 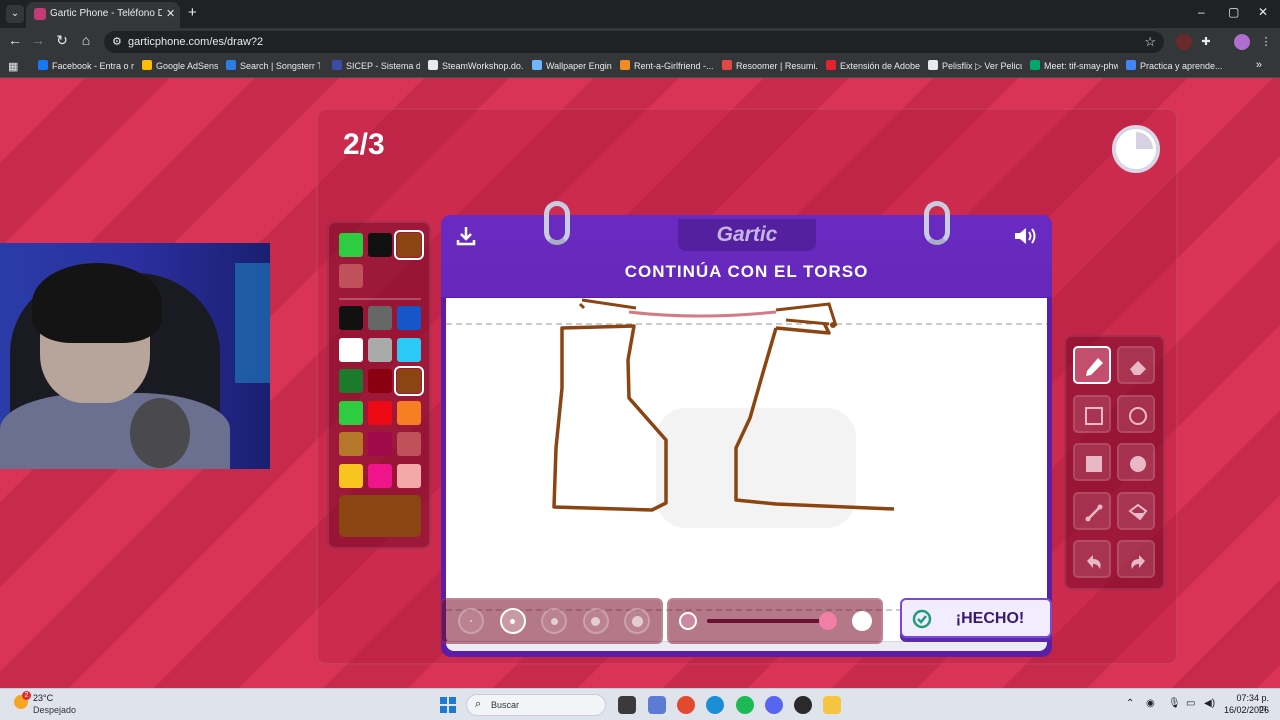 What do you see at coordinates (657, 705) in the screenshot?
I see `widgets-icon` at bounding box center [657, 705].